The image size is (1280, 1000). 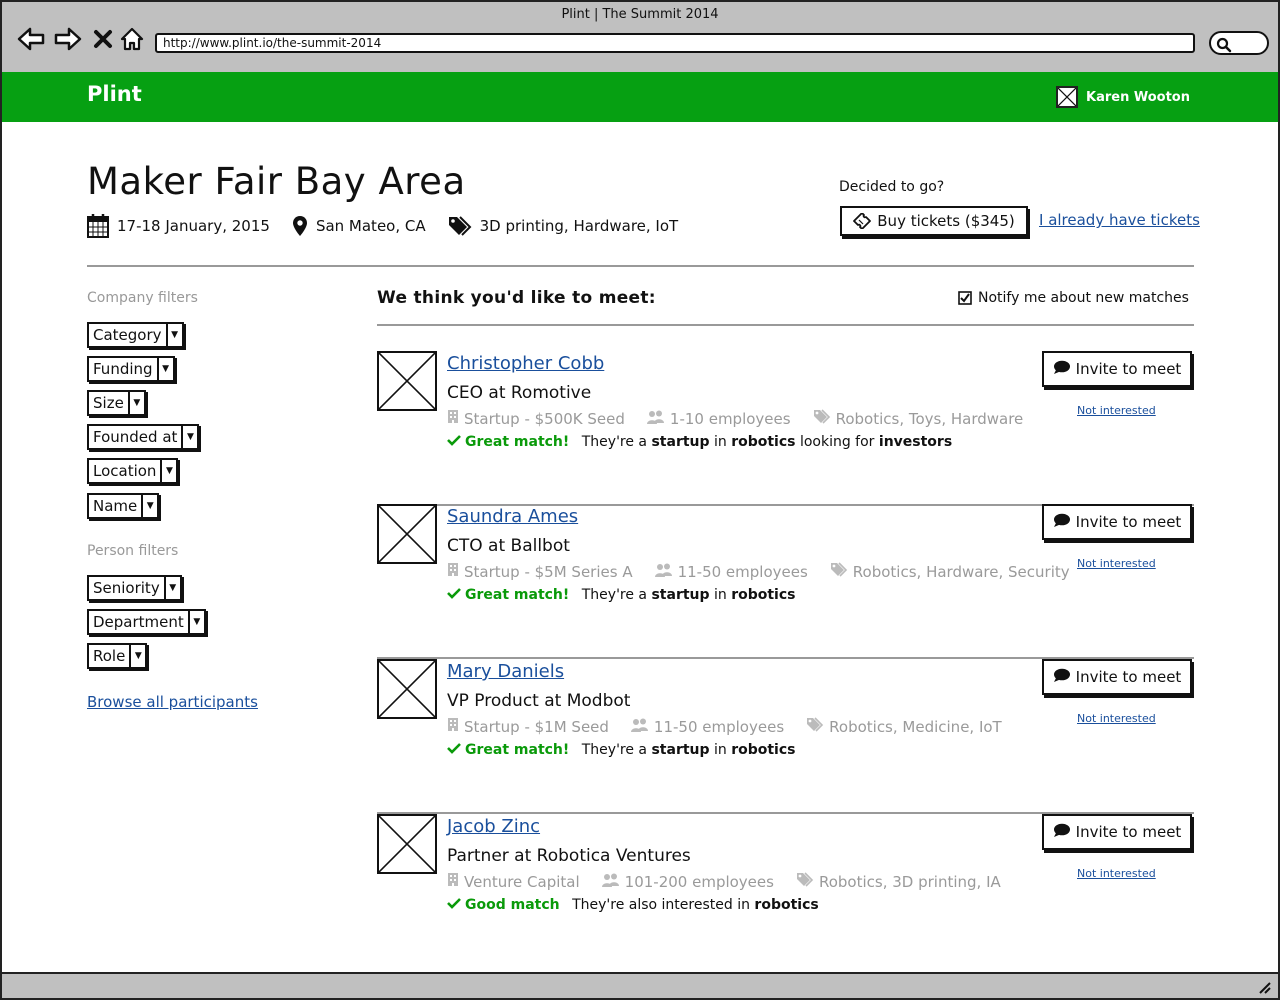 I want to click on browse-all-participants-link: Browse all participants, so click(x=172, y=702).